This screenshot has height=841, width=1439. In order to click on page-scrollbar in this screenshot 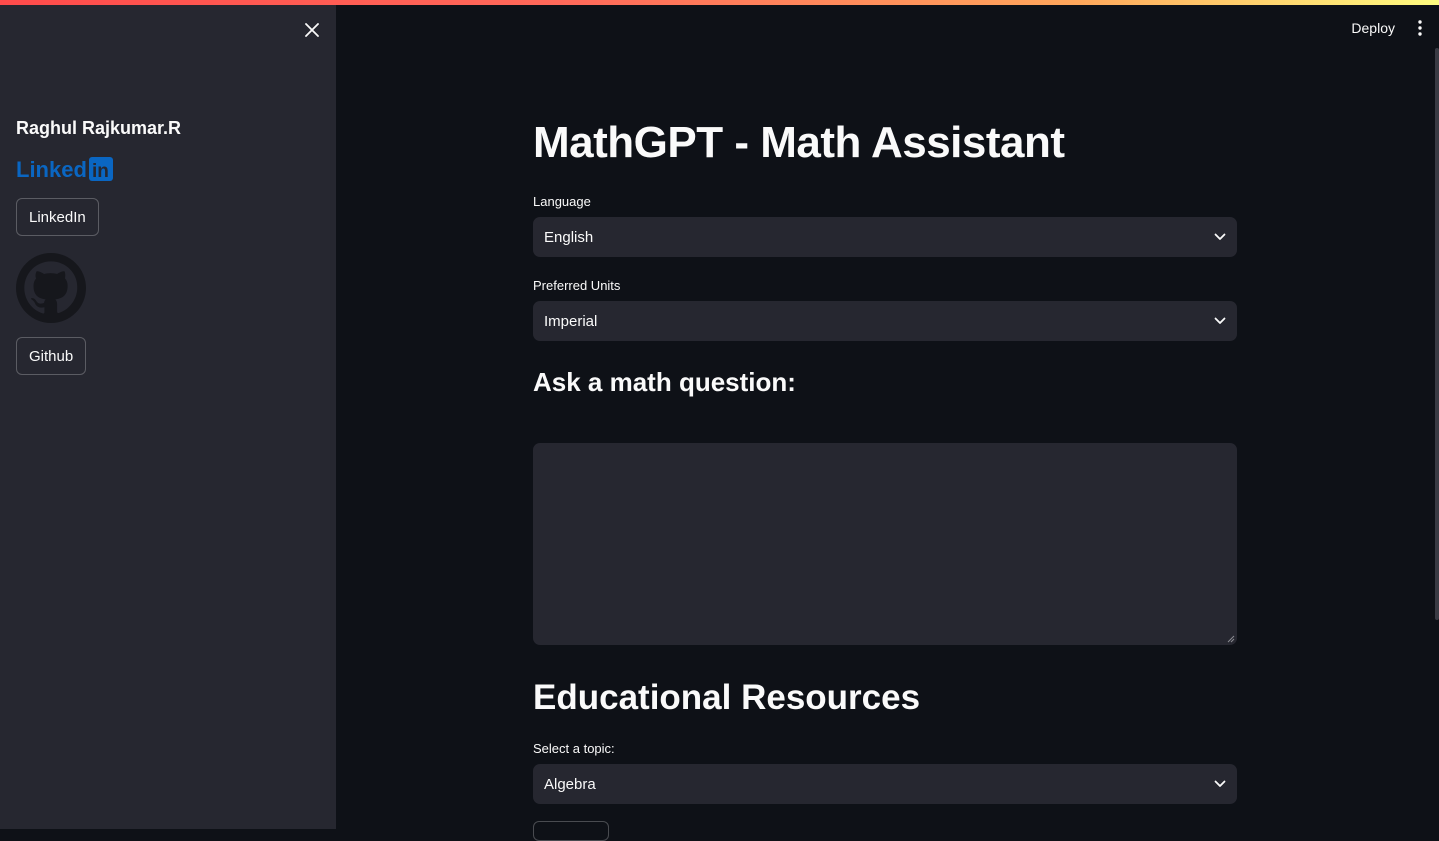, I will do `click(1437, 334)`.